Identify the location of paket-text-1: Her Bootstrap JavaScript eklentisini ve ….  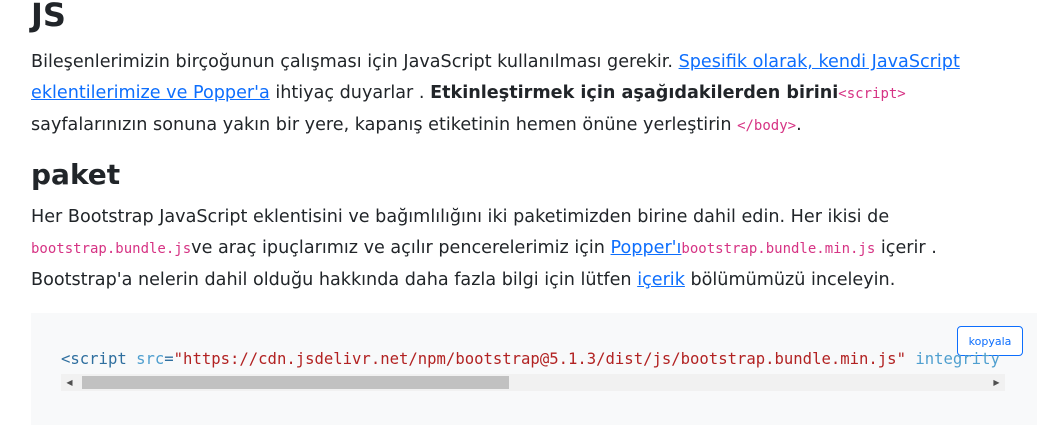
(460, 217).